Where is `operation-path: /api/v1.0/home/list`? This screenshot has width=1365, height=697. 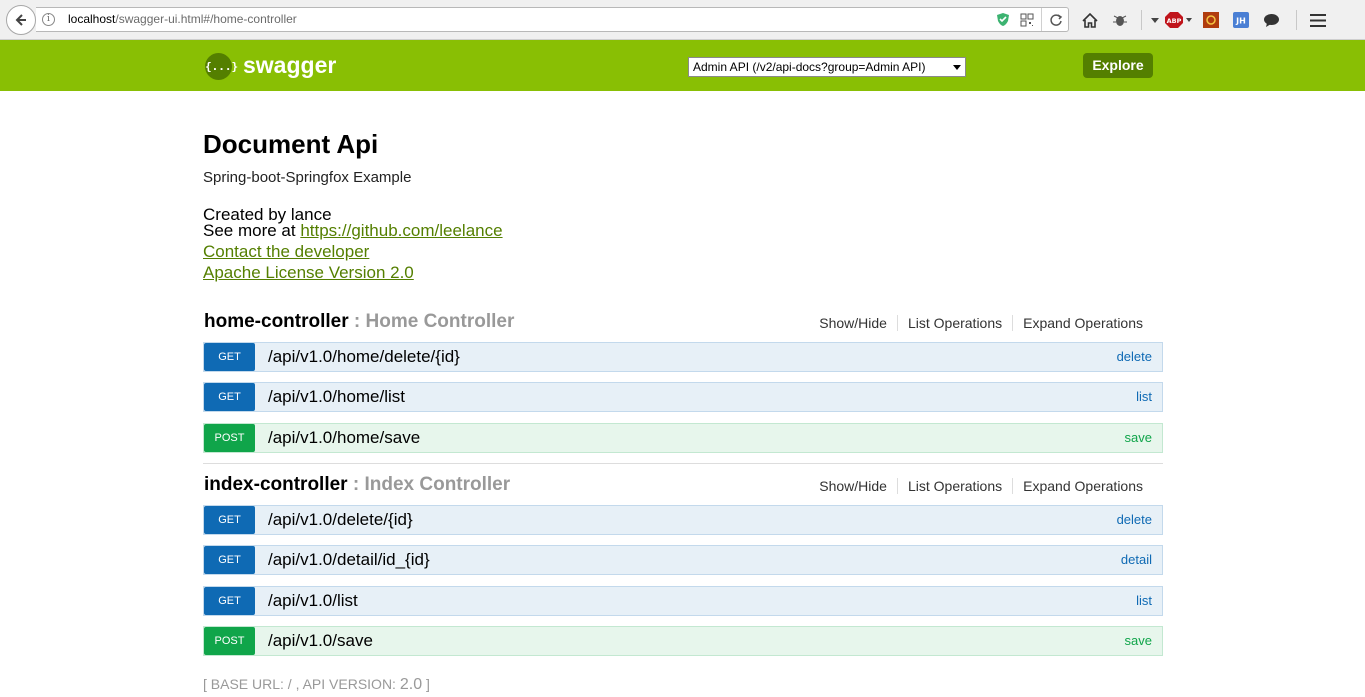 operation-path: /api/v1.0/home/list is located at coordinates (336, 397).